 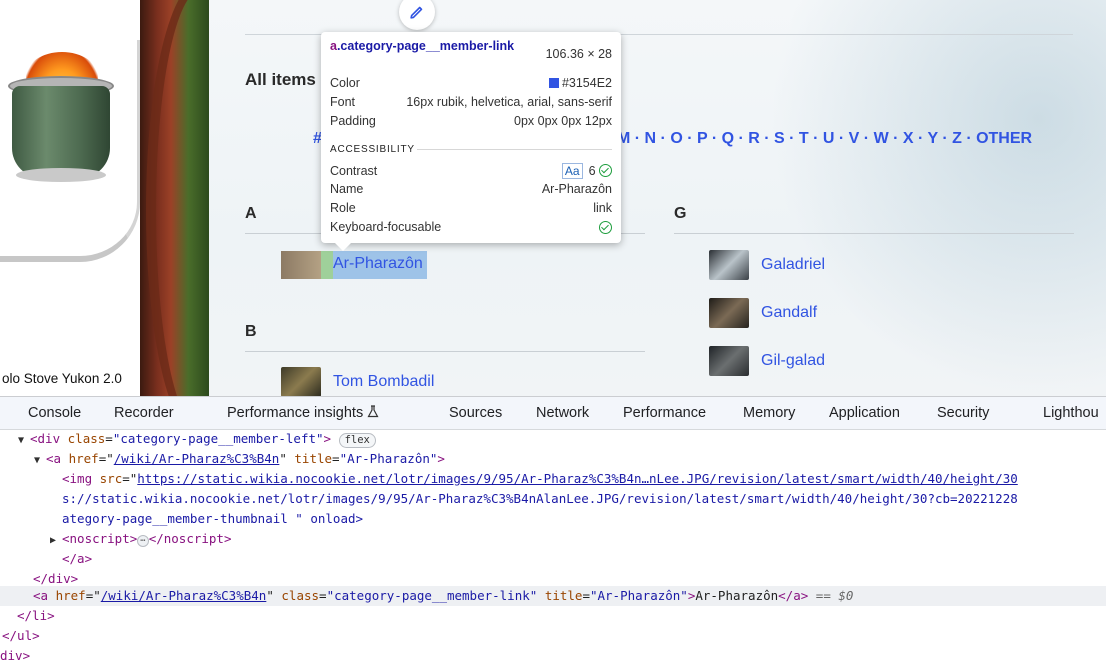 What do you see at coordinates (56, 541) in the screenshot?
I see `expand-triangle-icon: ▶` at bounding box center [56, 541].